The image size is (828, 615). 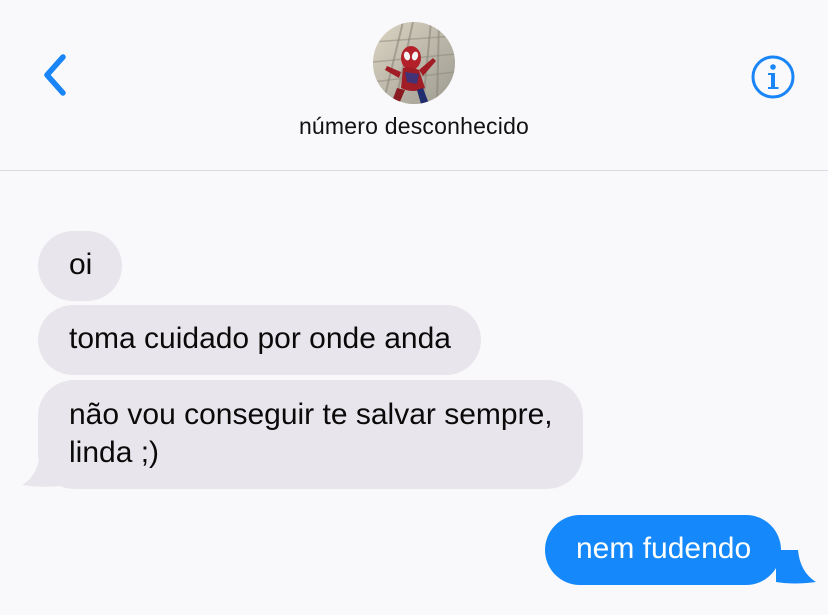 I want to click on info-circle-icon, so click(x=773, y=77).